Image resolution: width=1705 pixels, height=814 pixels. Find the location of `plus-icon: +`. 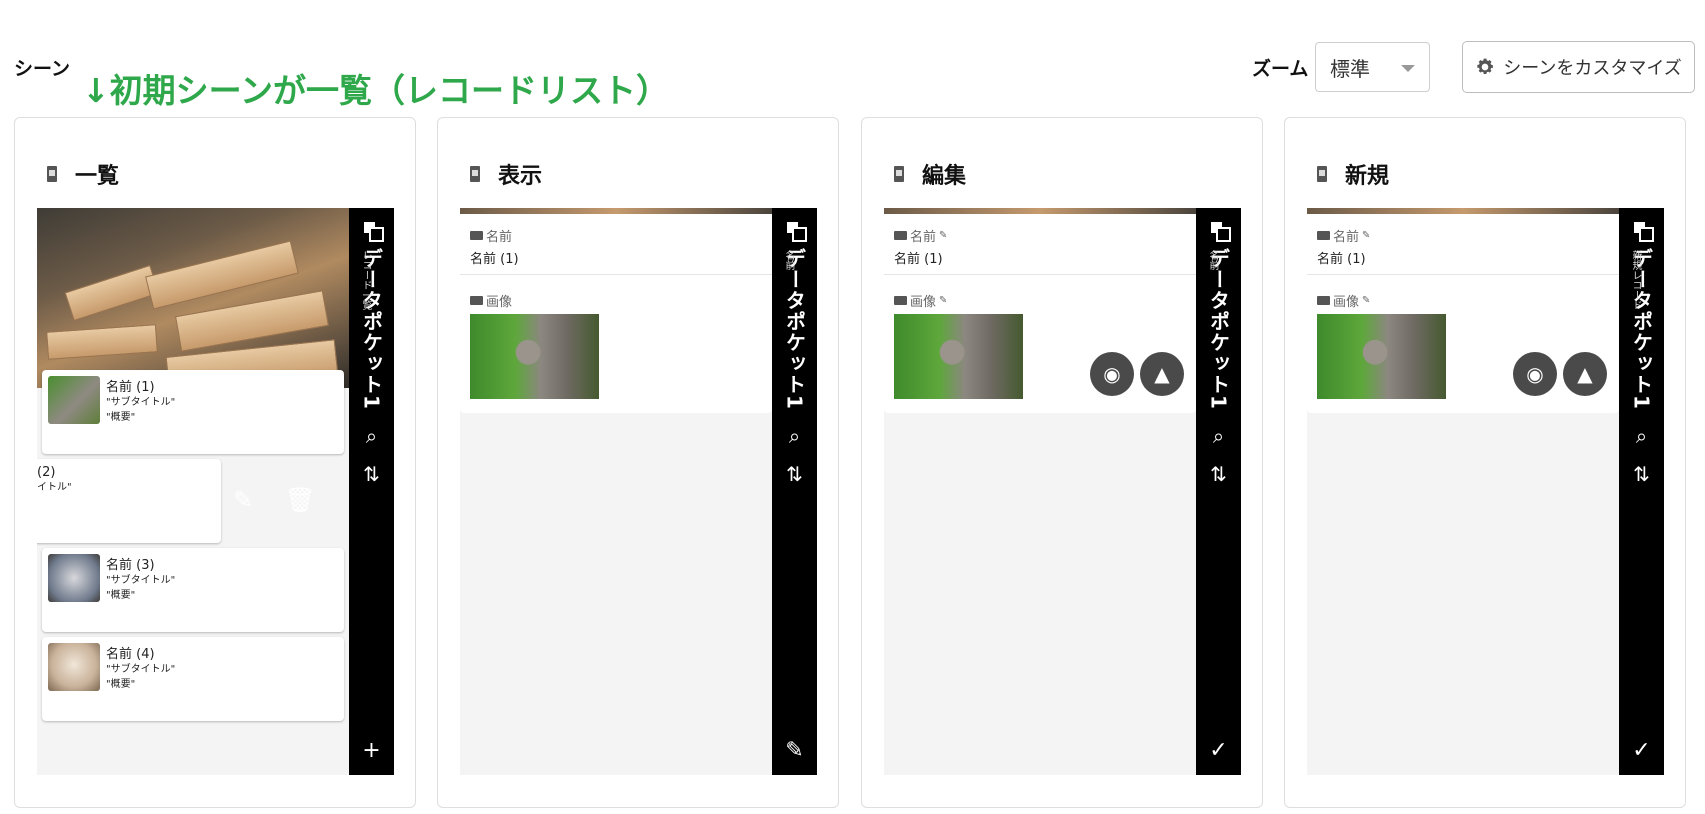

plus-icon: + is located at coordinates (371, 750).